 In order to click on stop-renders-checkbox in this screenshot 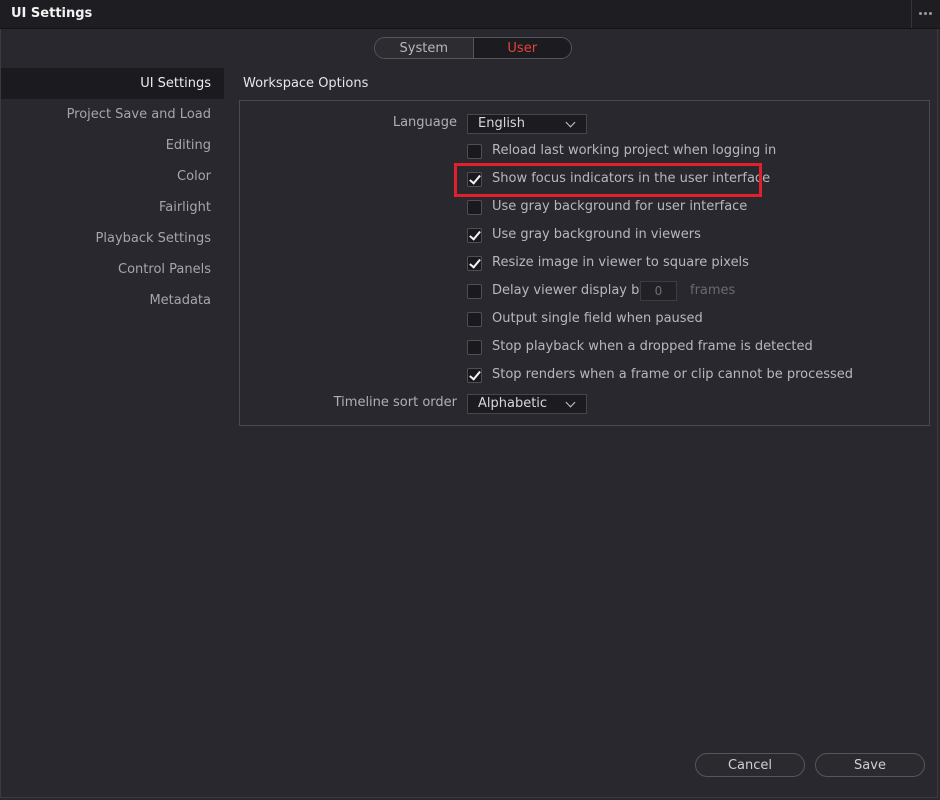, I will do `click(474, 375)`.